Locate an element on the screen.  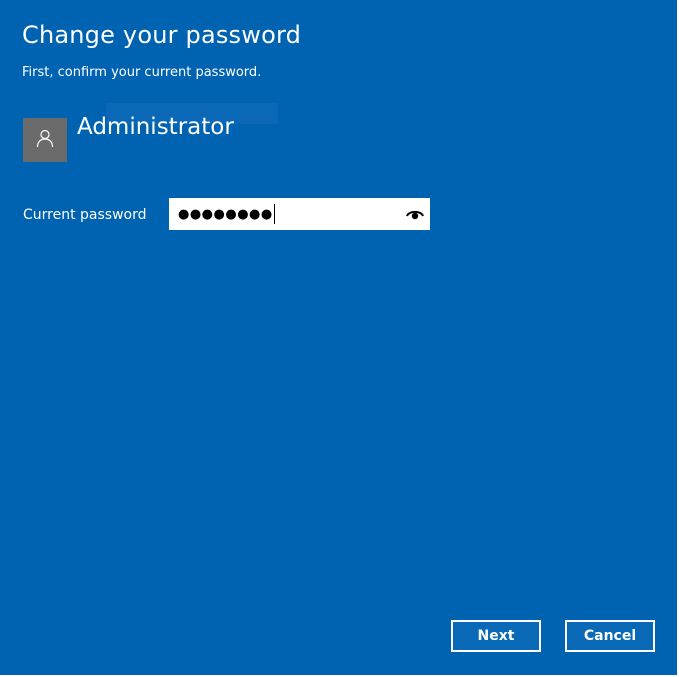
eye-icon is located at coordinates (415, 214).